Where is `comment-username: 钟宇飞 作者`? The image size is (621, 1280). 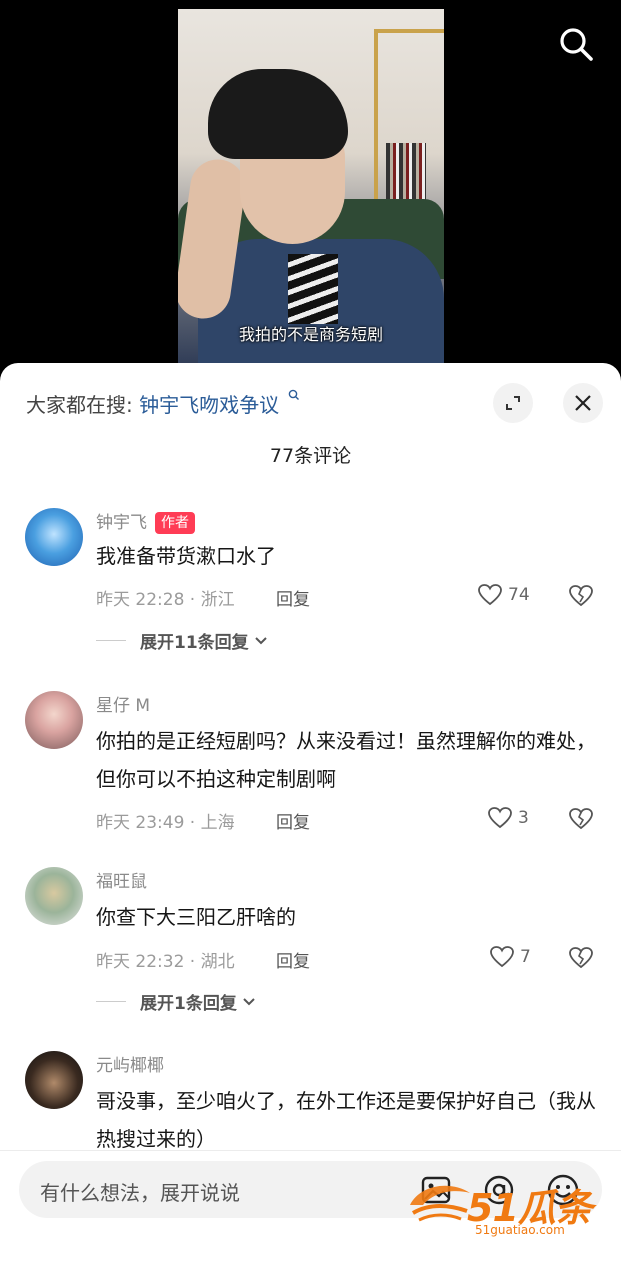
comment-username: 钟宇飞 作者 is located at coordinates (145, 521).